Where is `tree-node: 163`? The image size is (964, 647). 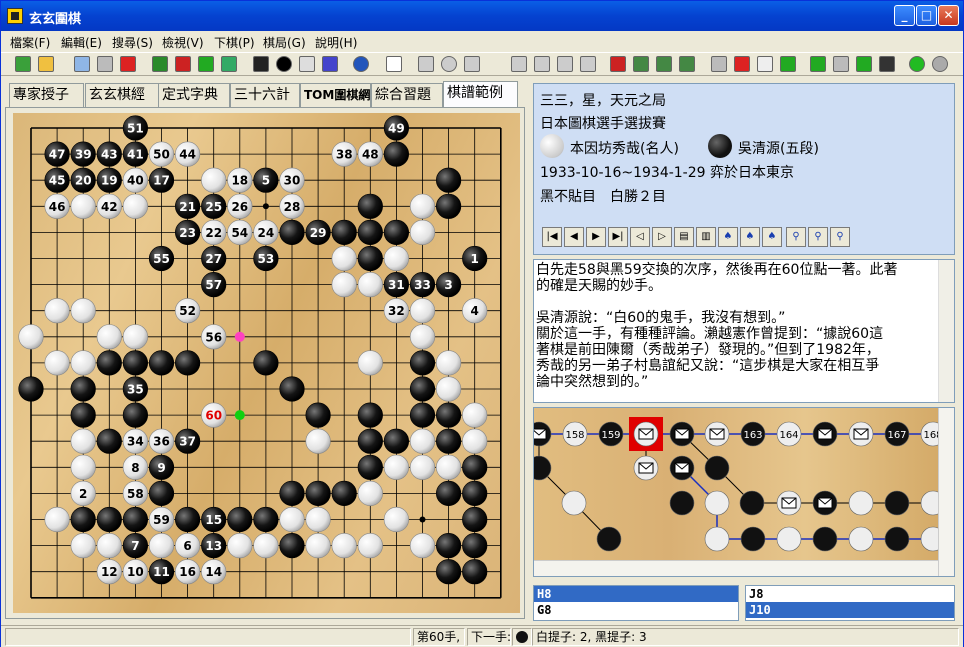
tree-node: 163 is located at coordinates (753, 434).